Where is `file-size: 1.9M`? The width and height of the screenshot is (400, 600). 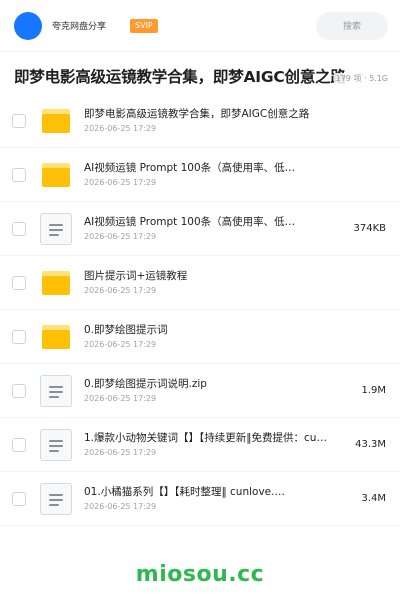
file-size: 1.9M is located at coordinates (373, 390).